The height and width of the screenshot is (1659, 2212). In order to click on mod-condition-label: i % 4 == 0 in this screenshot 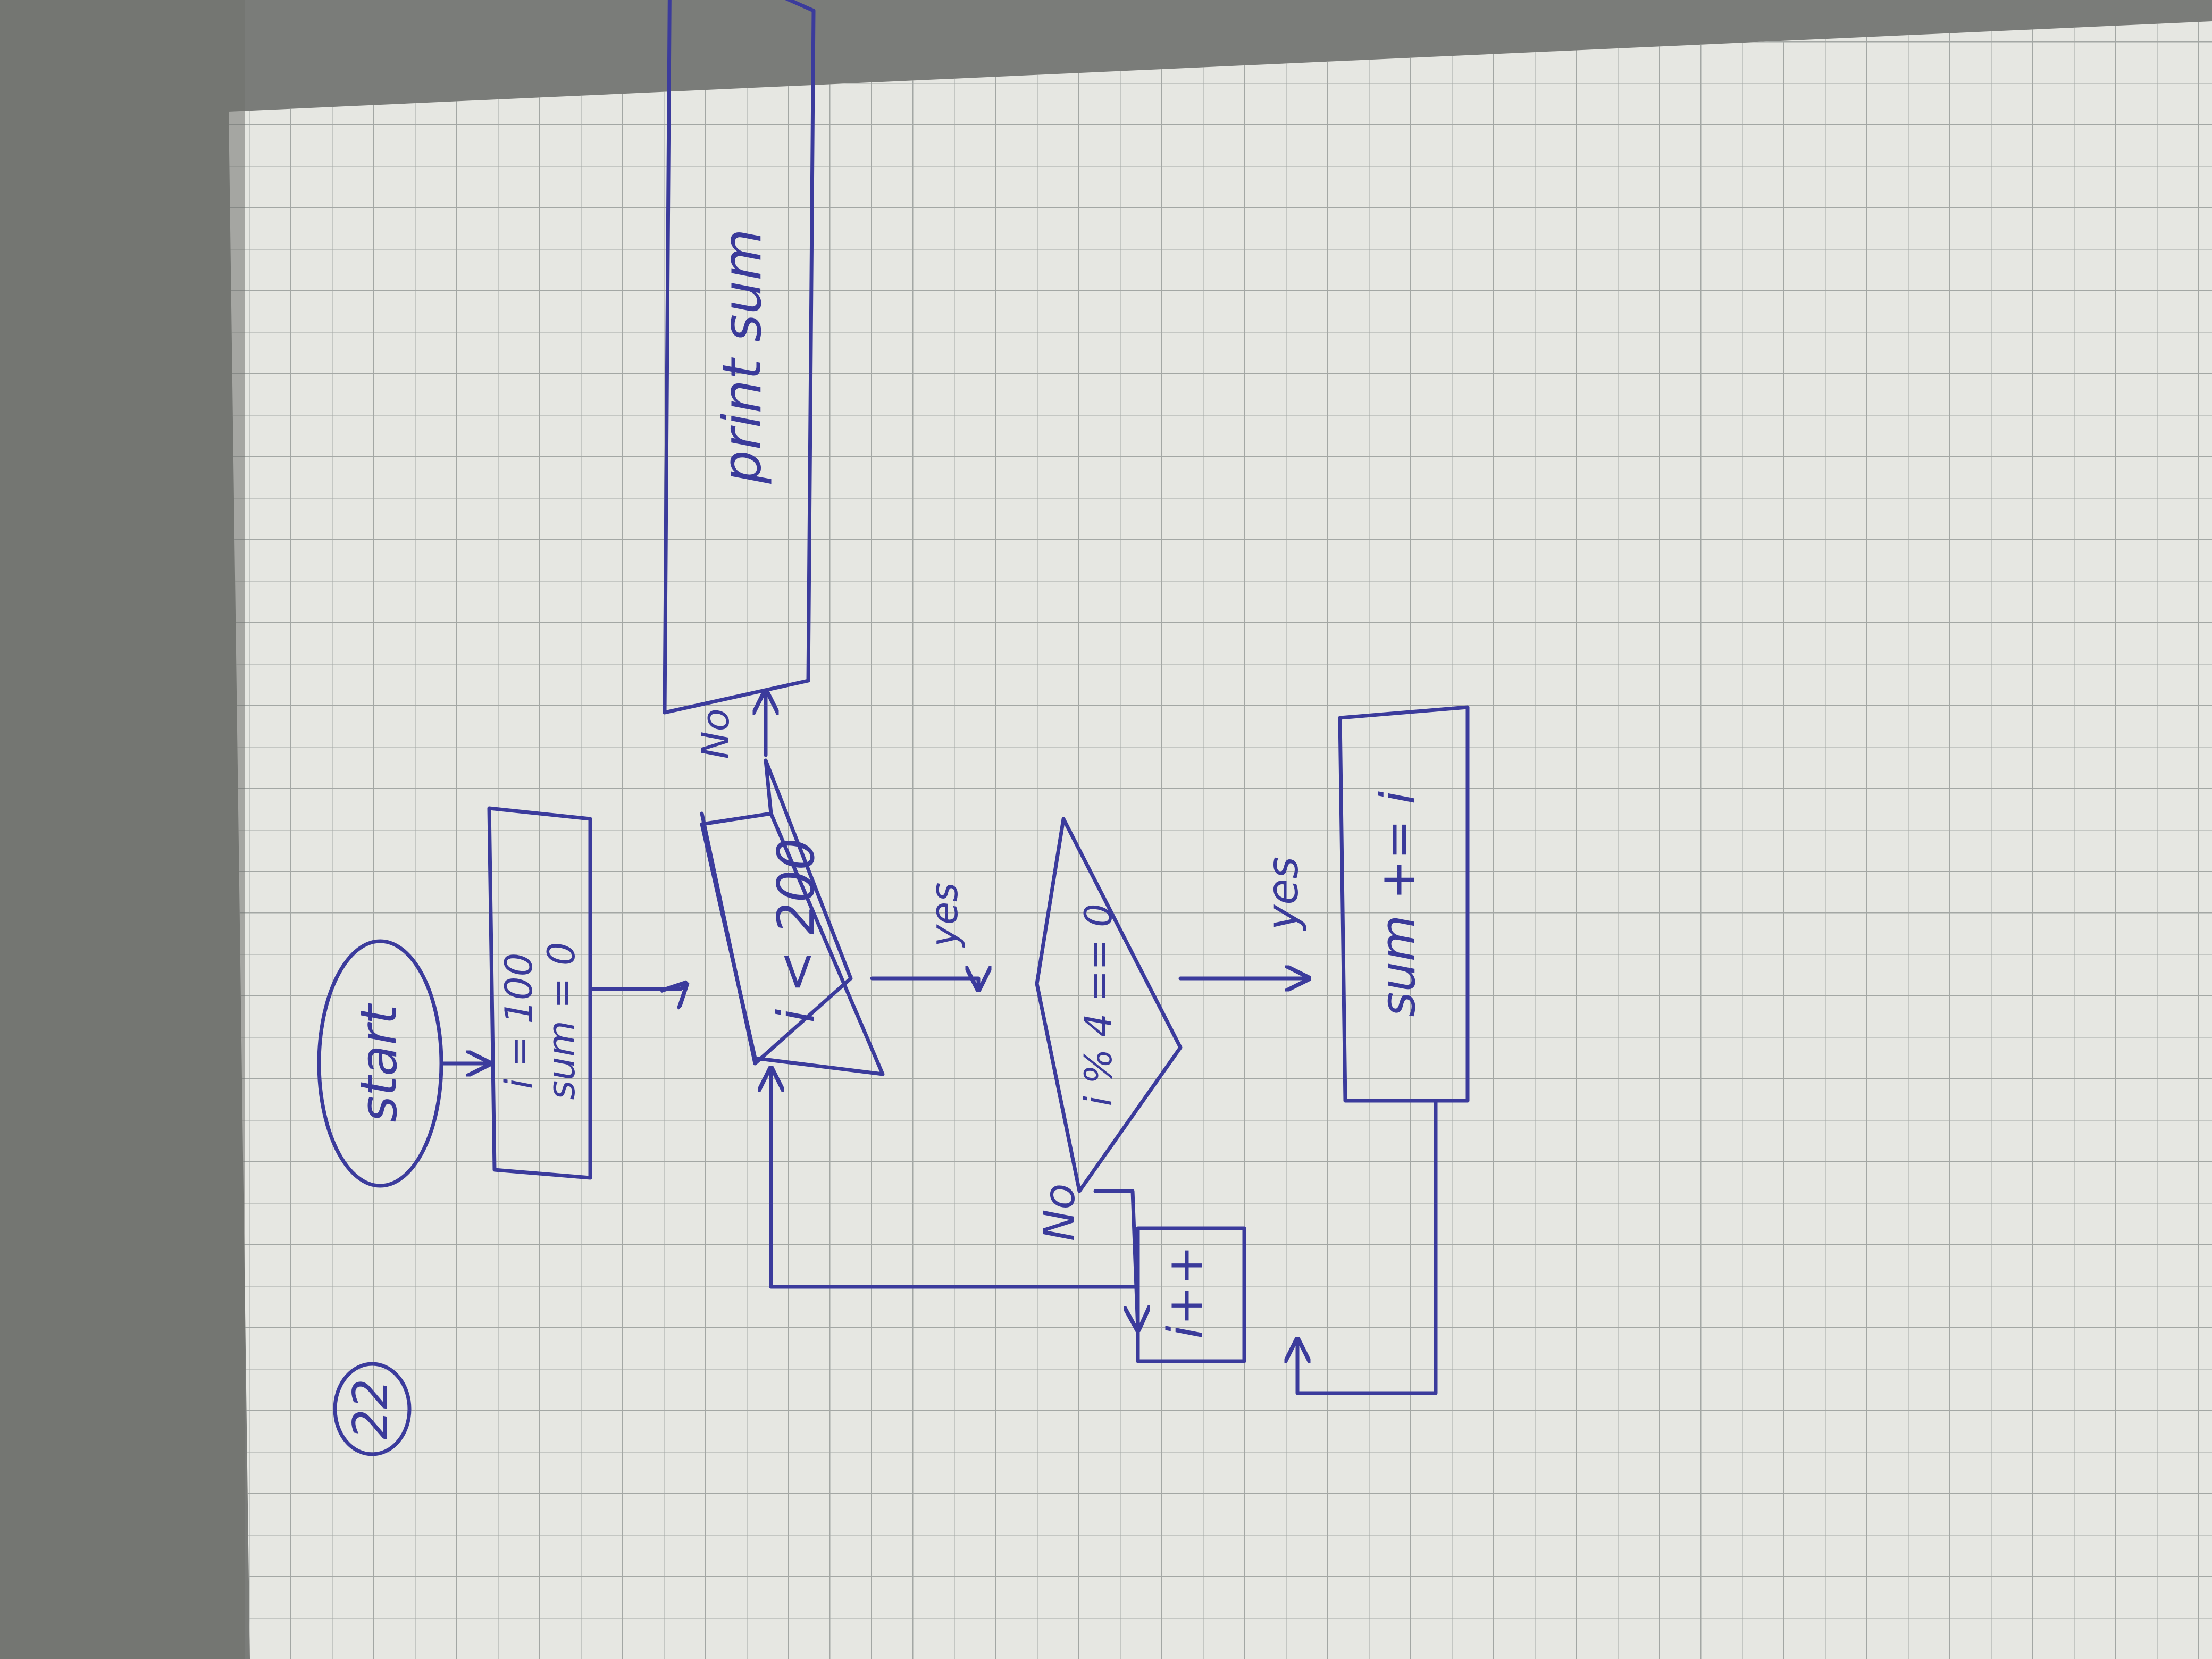, I will do `click(1098, 1004)`.